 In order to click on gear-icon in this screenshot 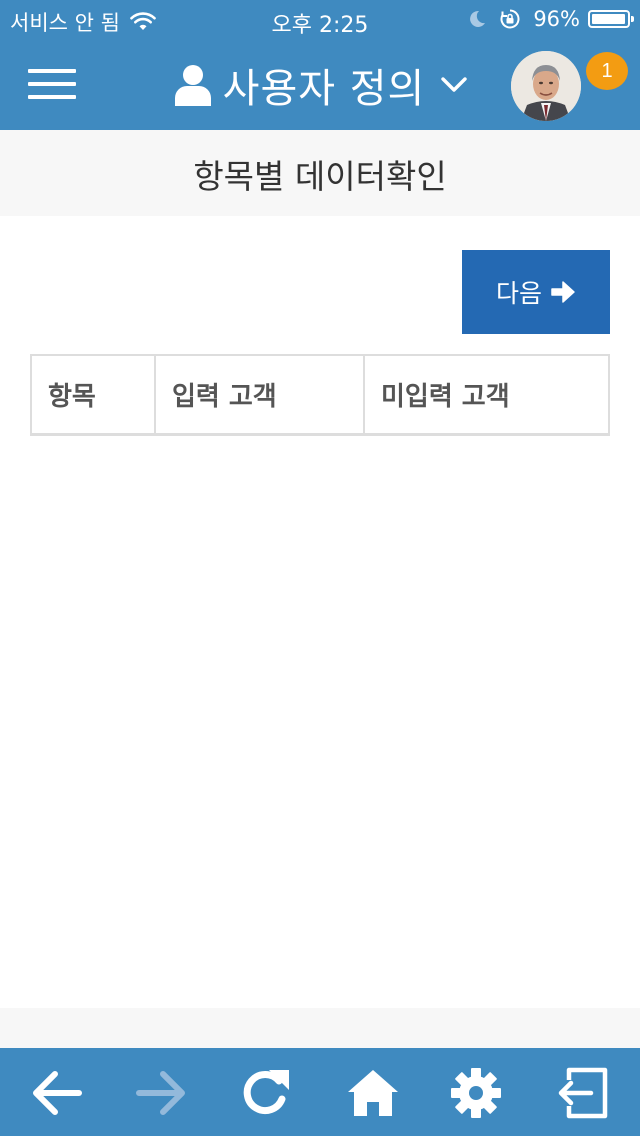, I will do `click(476, 1093)`.